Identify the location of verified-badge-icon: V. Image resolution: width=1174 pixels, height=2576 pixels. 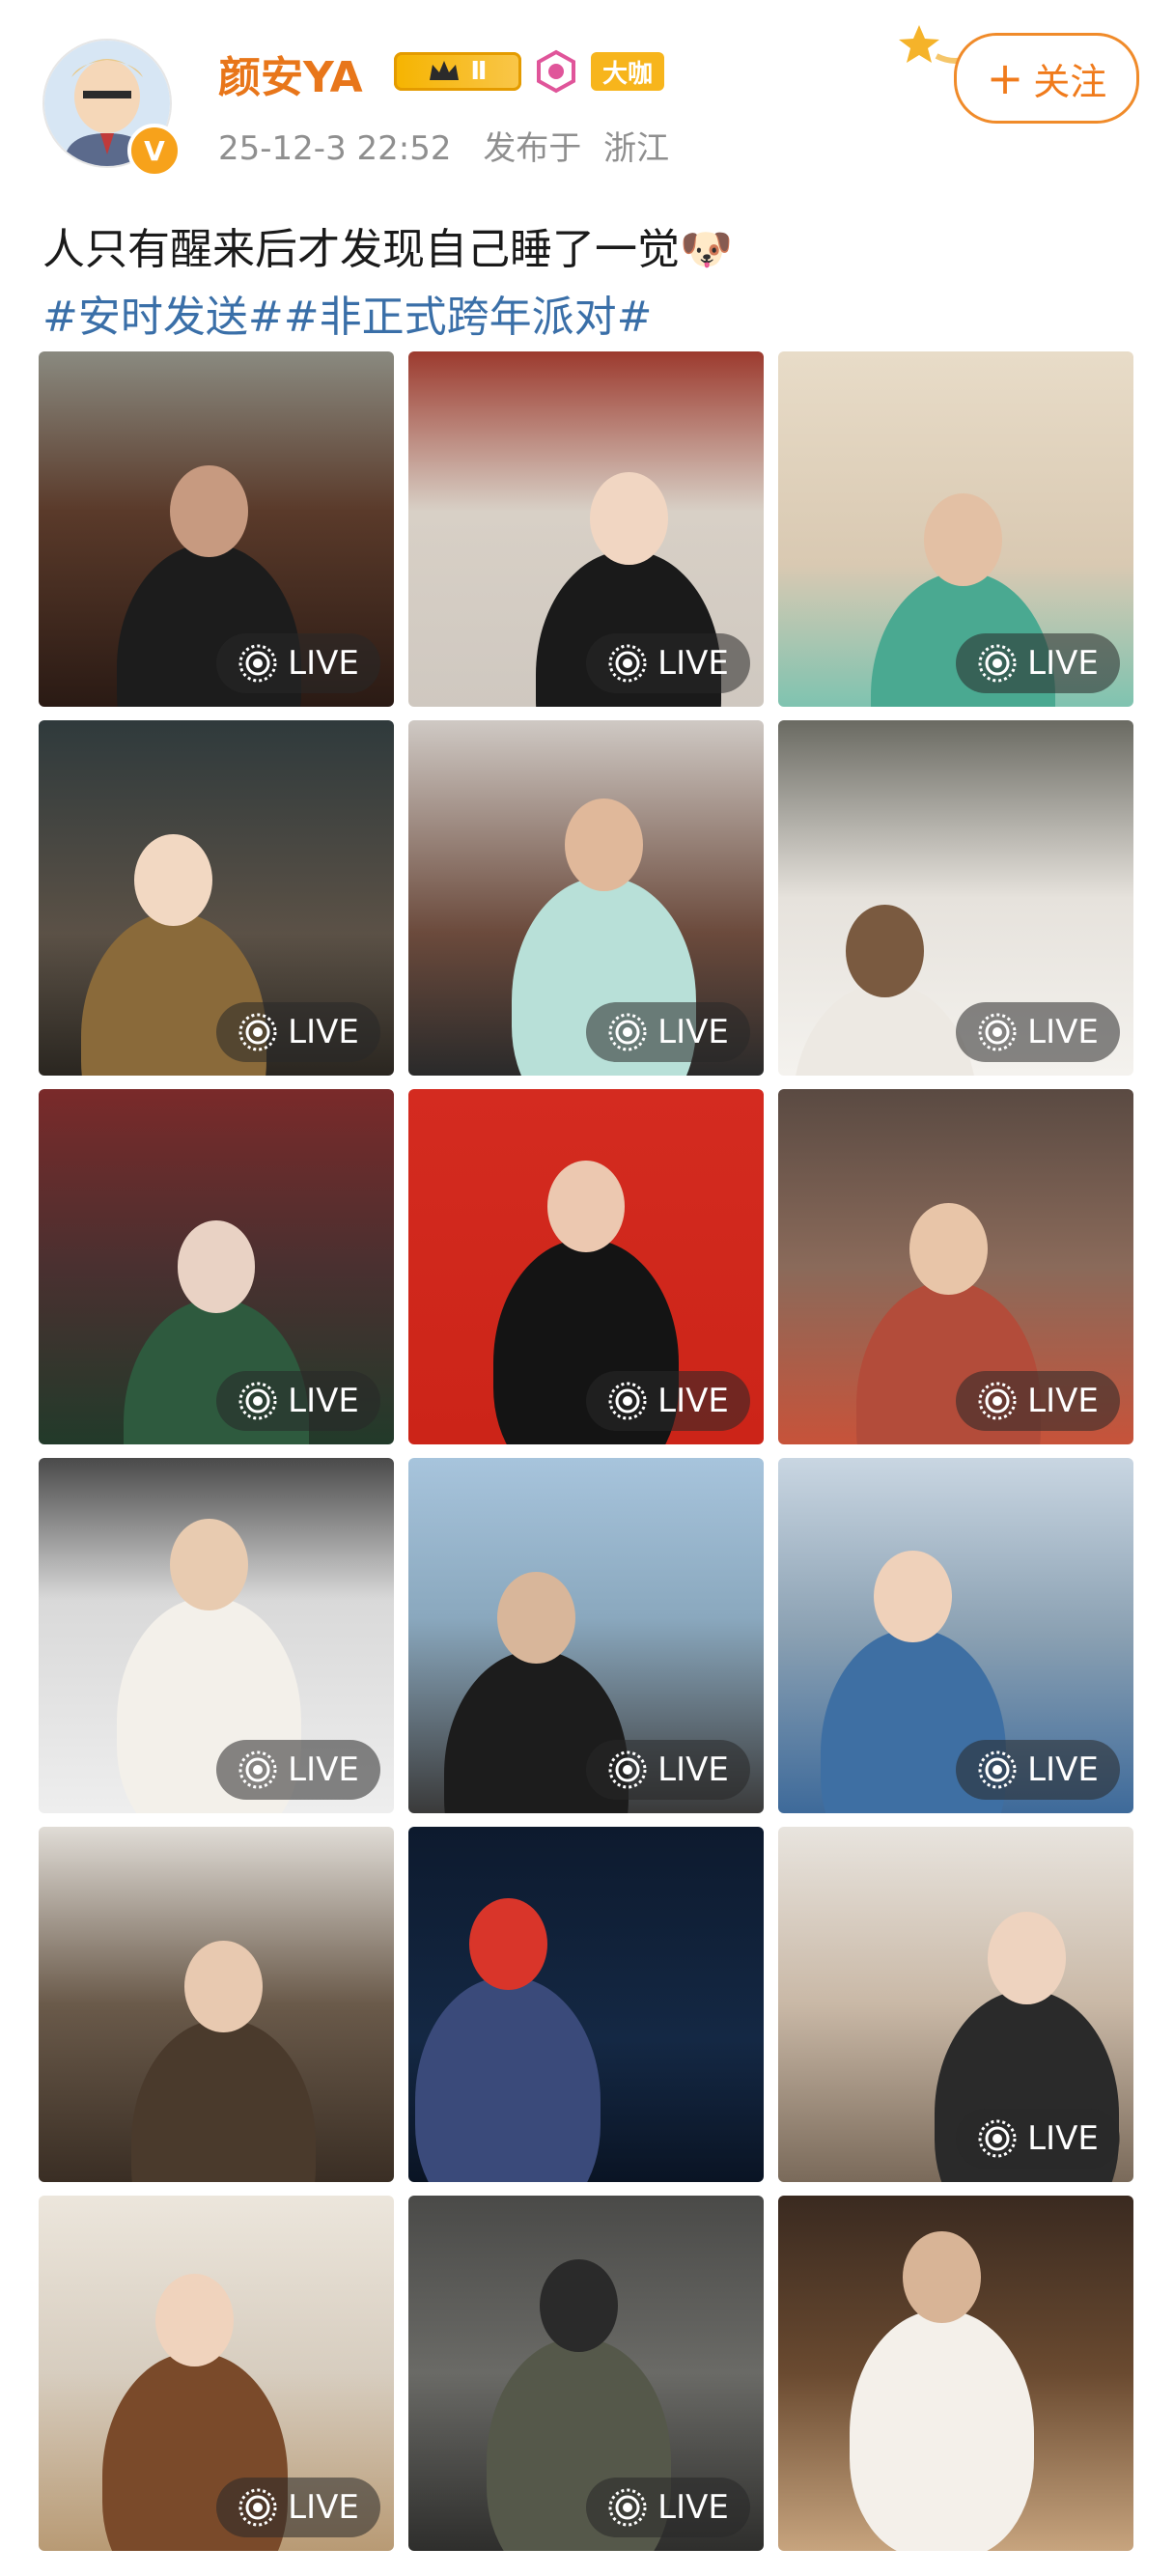
(154, 151).